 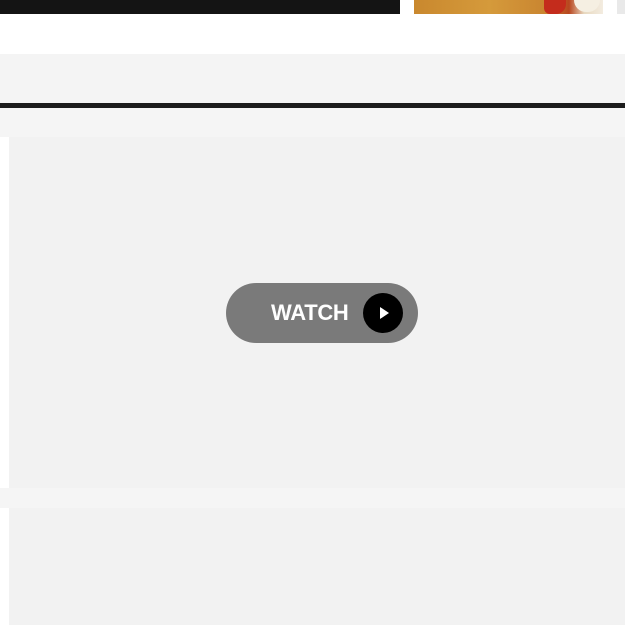 I want to click on watch-button: WATCH, so click(x=322, y=313).